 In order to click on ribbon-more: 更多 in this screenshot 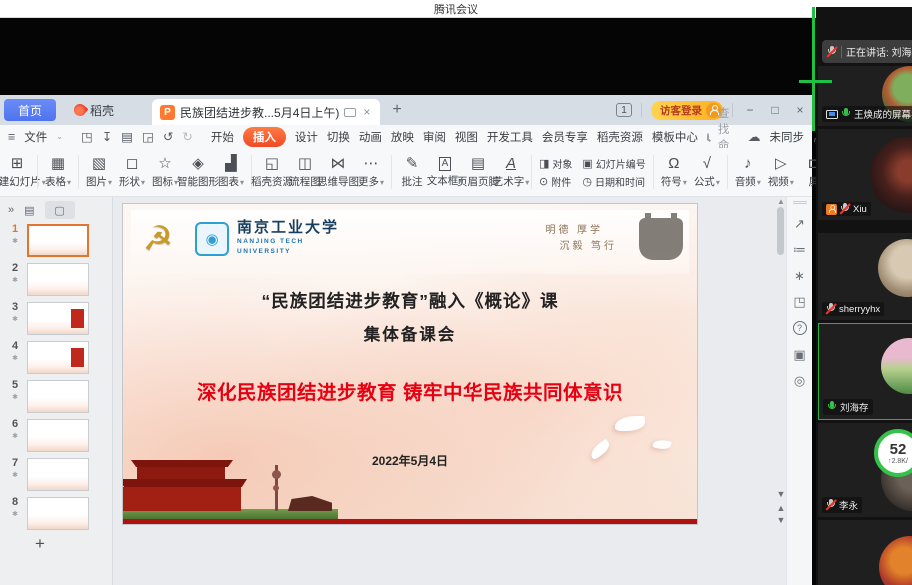, I will do `click(371, 172)`.